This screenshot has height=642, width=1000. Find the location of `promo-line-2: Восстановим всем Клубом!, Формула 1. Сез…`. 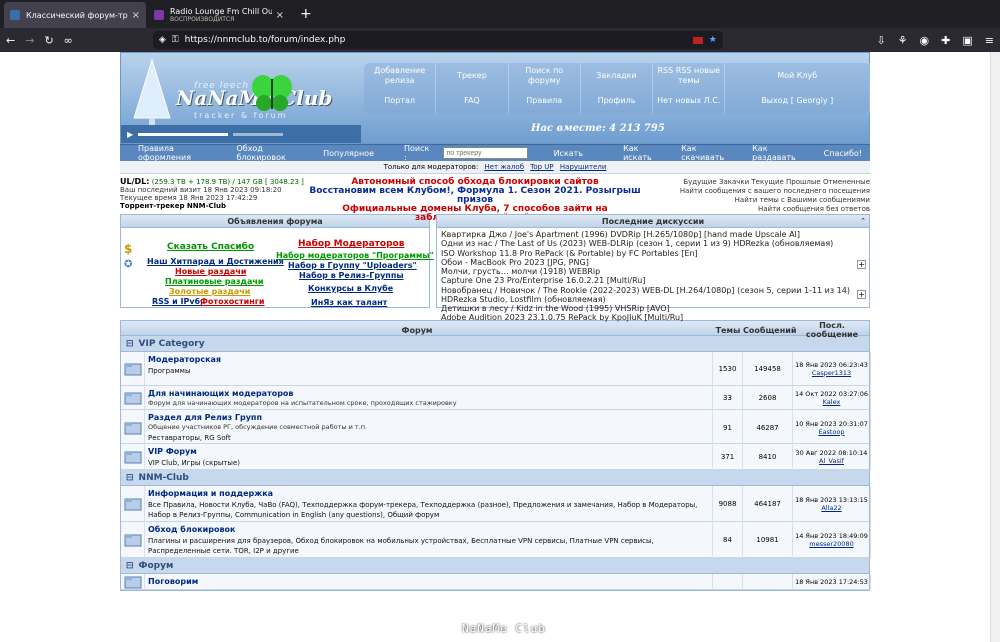

promo-line-2: Восстановим всем Клубом!, Формула 1. Сез… is located at coordinates (475, 196).